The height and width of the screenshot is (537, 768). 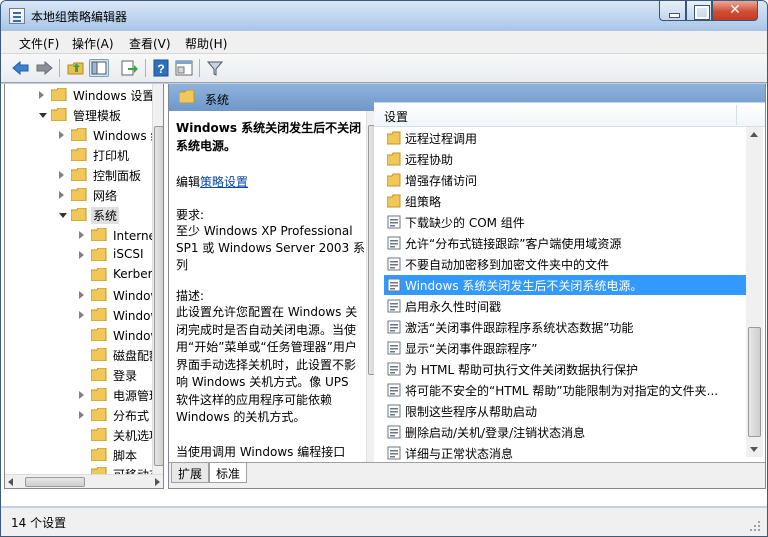 I want to click on up-button, so click(x=76, y=68).